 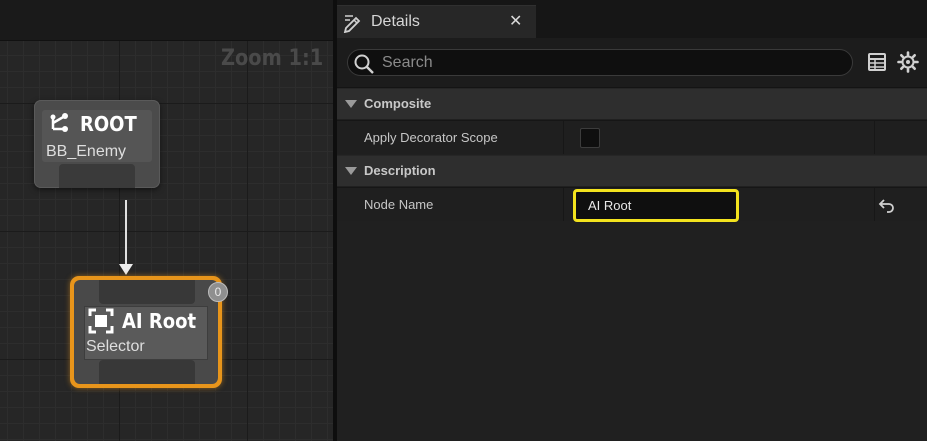 I want to click on root-node-subtitle: BB_Enemy, so click(x=86, y=151).